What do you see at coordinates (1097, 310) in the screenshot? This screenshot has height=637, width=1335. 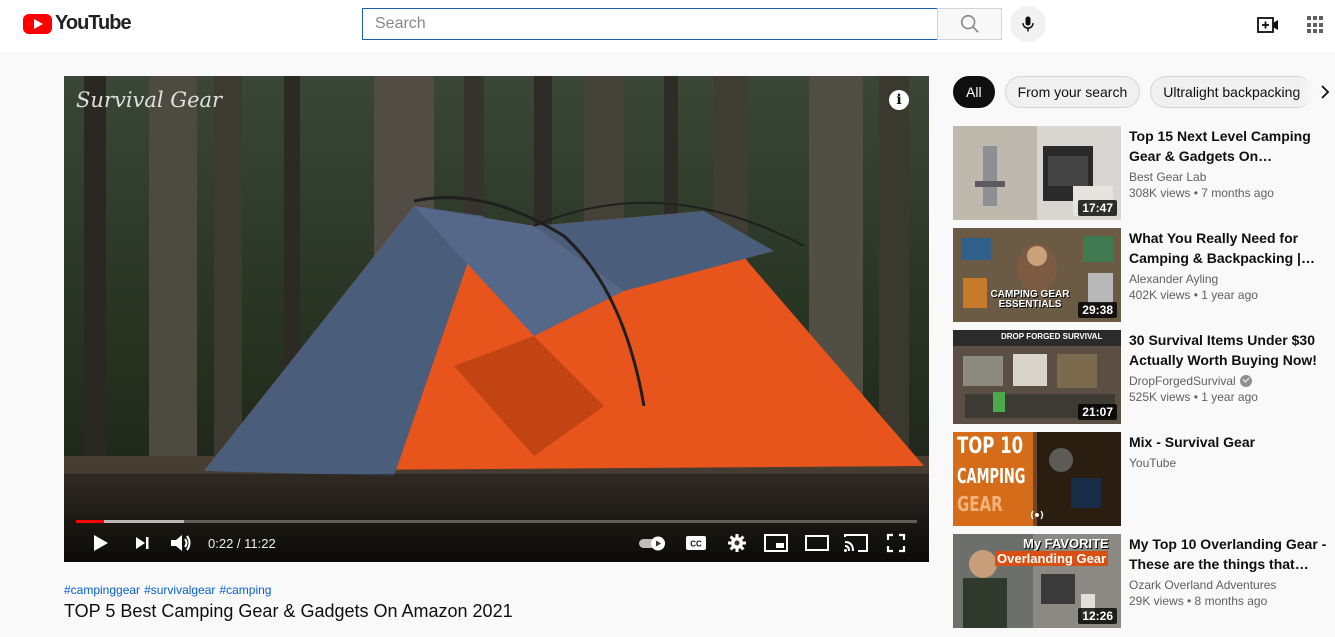 I see `video-duration: 29:38` at bounding box center [1097, 310].